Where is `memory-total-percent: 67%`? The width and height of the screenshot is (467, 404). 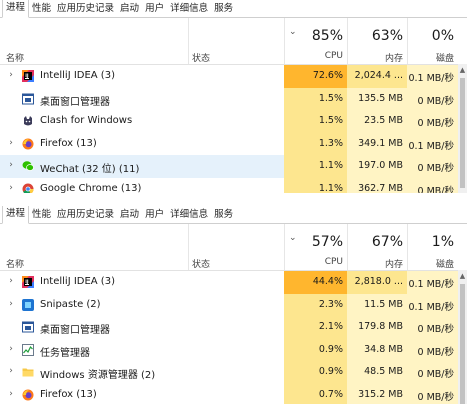 memory-total-percent: 67% is located at coordinates (375, 242).